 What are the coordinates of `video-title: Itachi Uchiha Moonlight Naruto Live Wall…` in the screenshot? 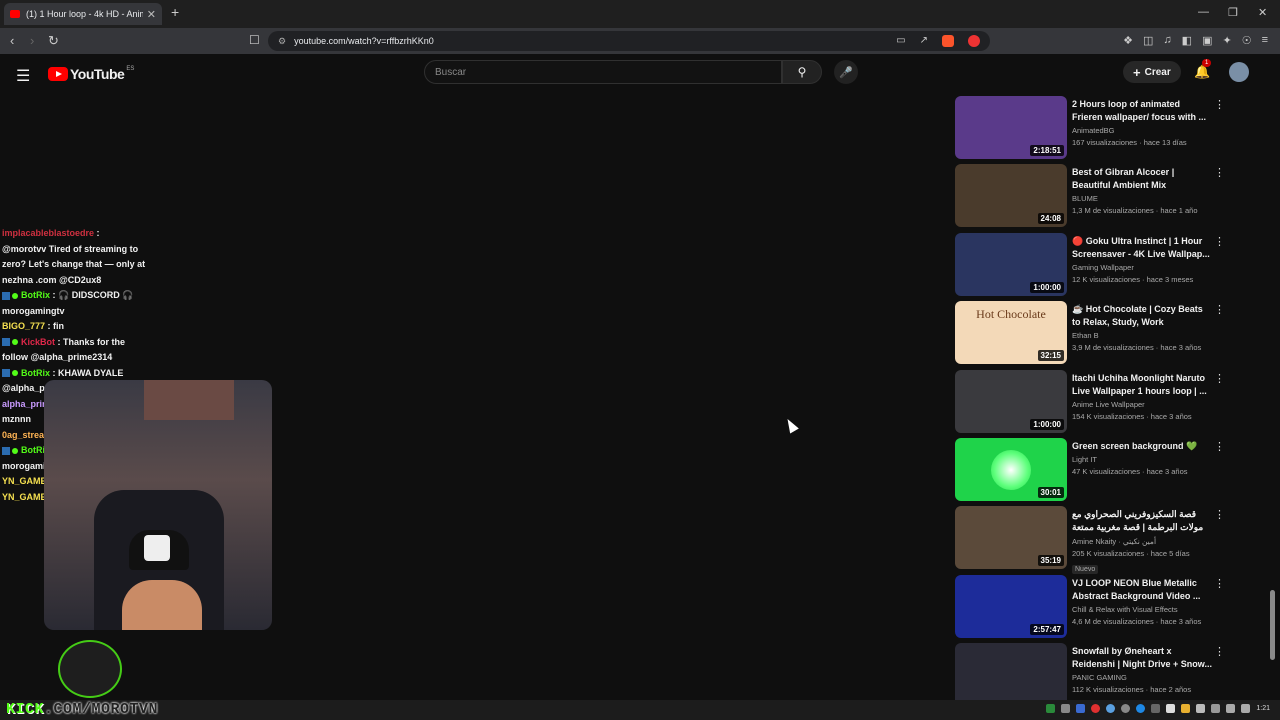 It's located at (1142, 385).